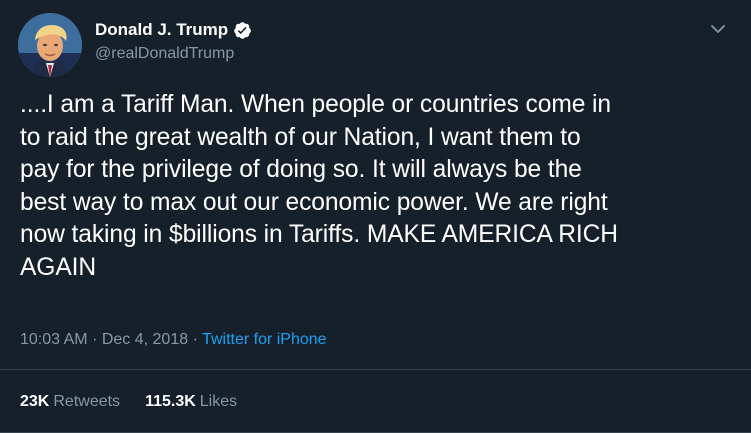 Image resolution: width=751 pixels, height=433 pixels. What do you see at coordinates (145, 339) in the screenshot?
I see `tweet-date: Dec 4, 2018` at bounding box center [145, 339].